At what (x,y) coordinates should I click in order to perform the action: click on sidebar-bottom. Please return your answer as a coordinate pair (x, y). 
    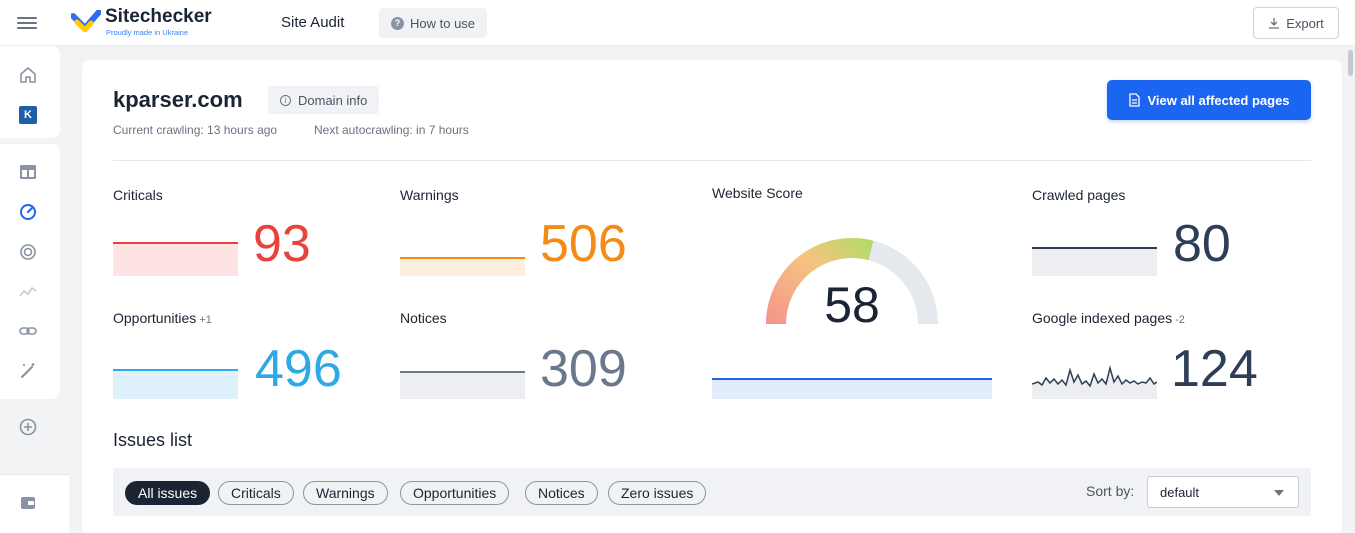
    Looking at the image, I should click on (34, 503).